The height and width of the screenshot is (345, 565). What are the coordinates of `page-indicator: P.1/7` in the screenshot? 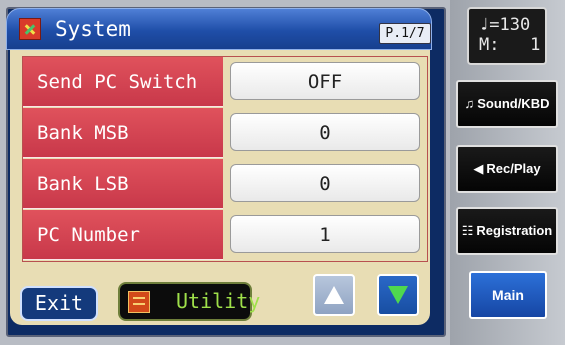 It's located at (405, 33).